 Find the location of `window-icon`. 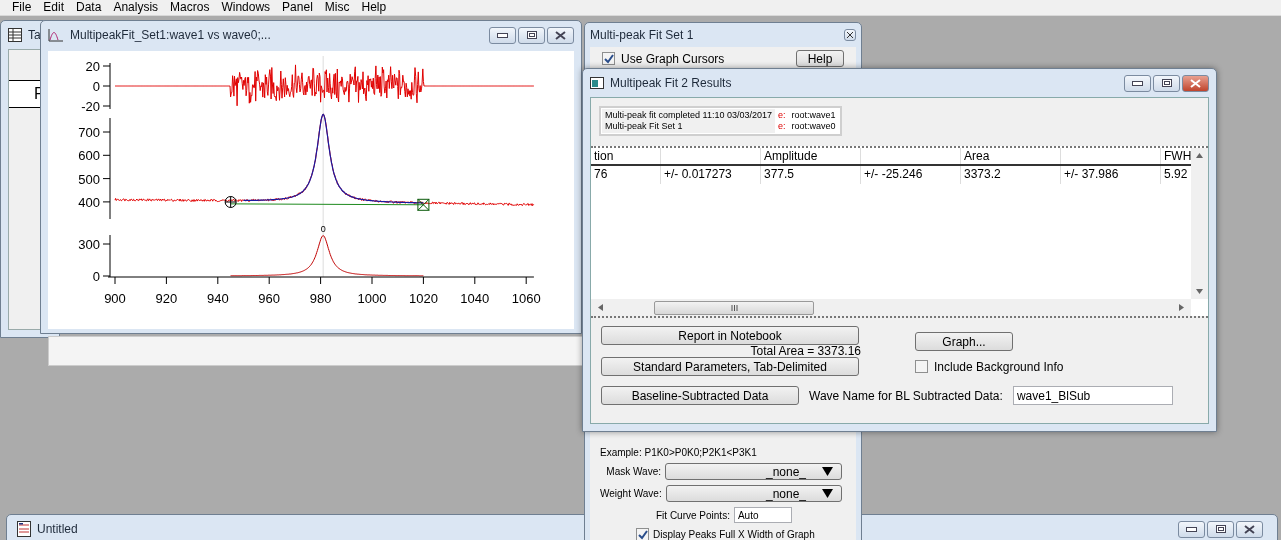

window-icon is located at coordinates (597, 83).